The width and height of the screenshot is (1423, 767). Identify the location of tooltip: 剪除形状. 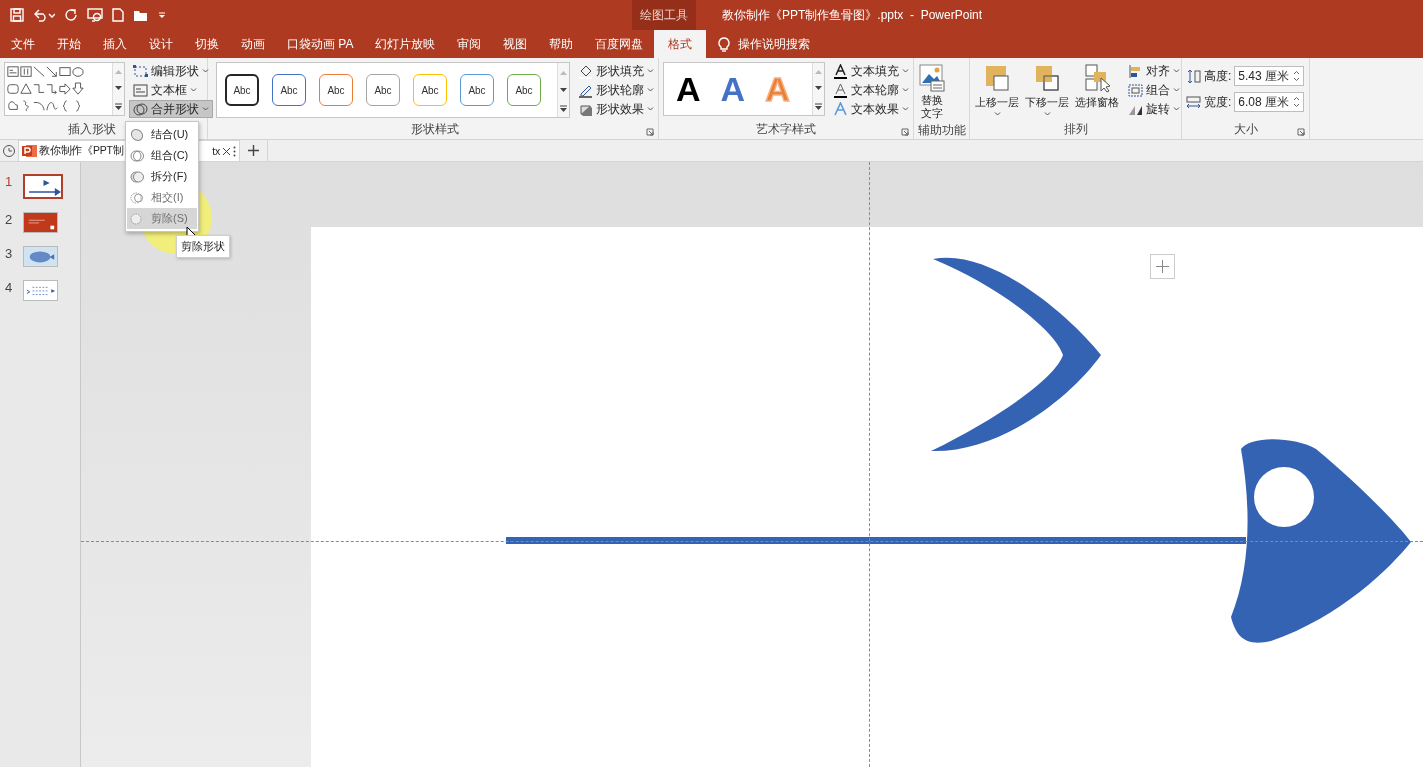
(203, 246).